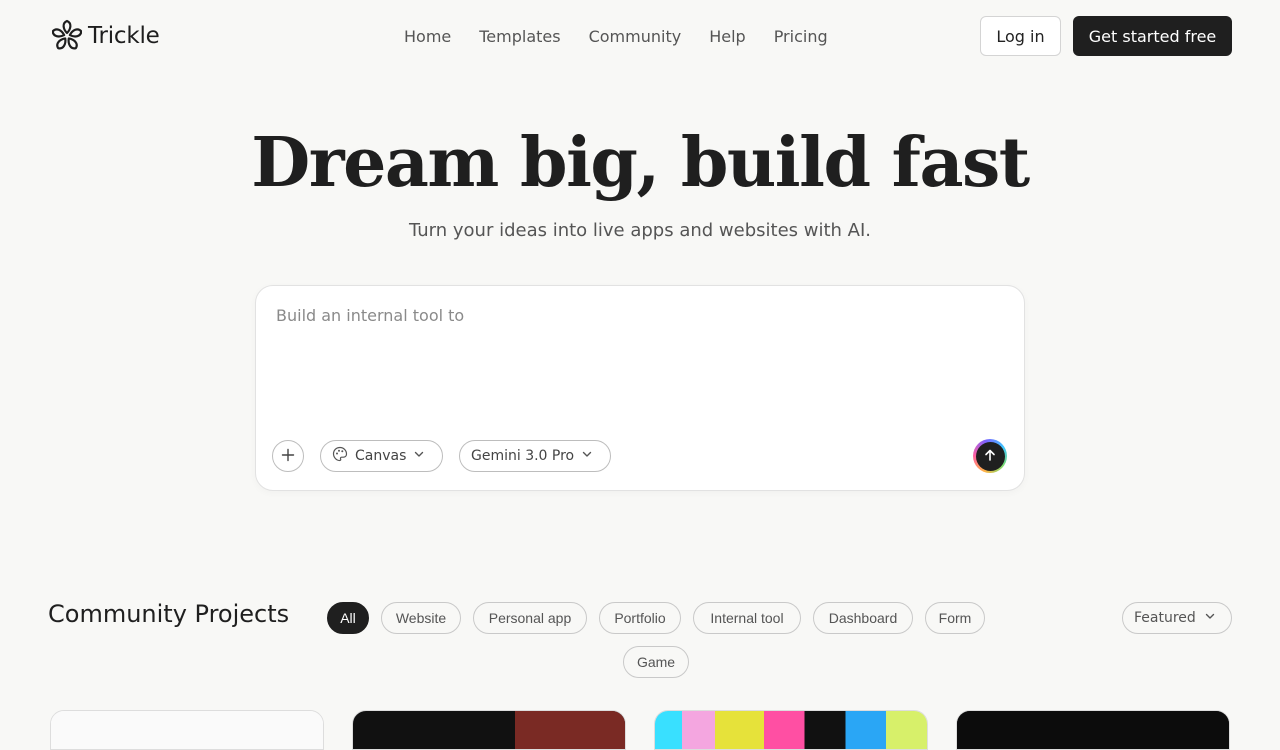 The height and width of the screenshot is (750, 1280). Describe the element at coordinates (67, 36) in the screenshot. I see `flower-logo-icon` at that location.